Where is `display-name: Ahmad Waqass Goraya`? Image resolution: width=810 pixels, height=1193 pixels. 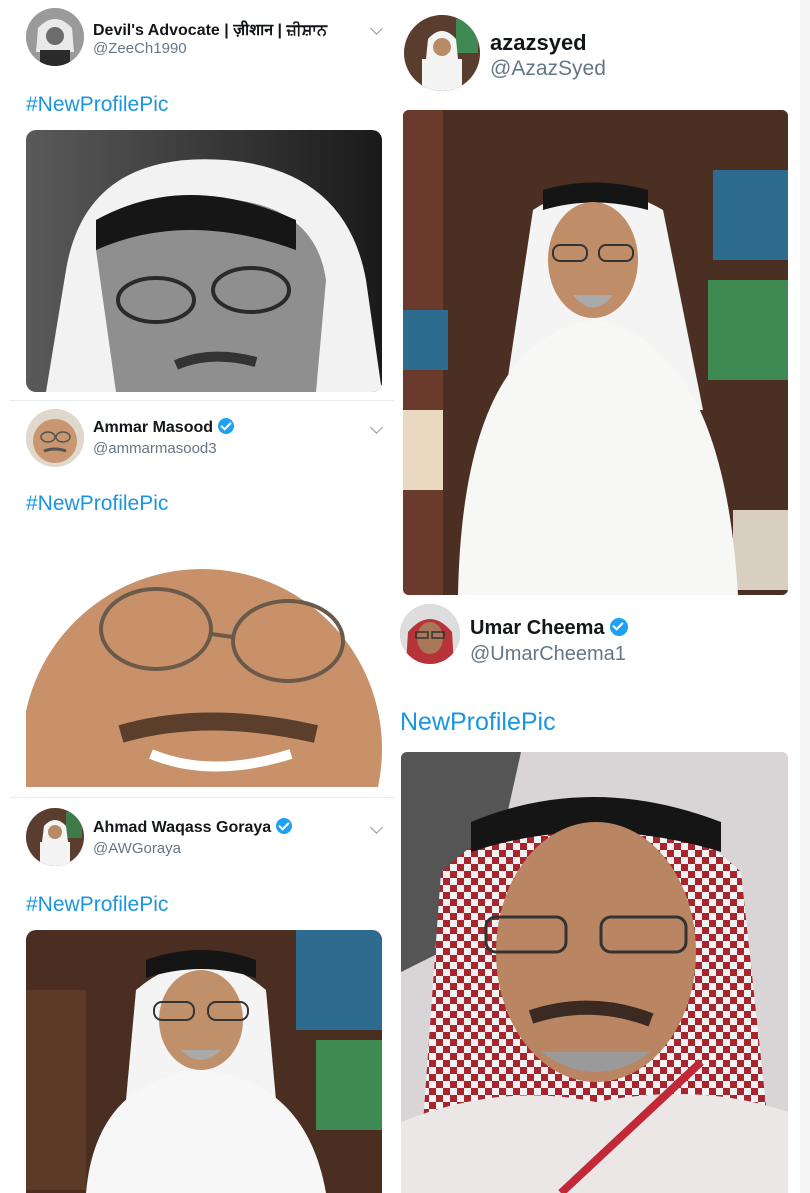 display-name: Ahmad Waqass Goraya is located at coordinates (193, 827).